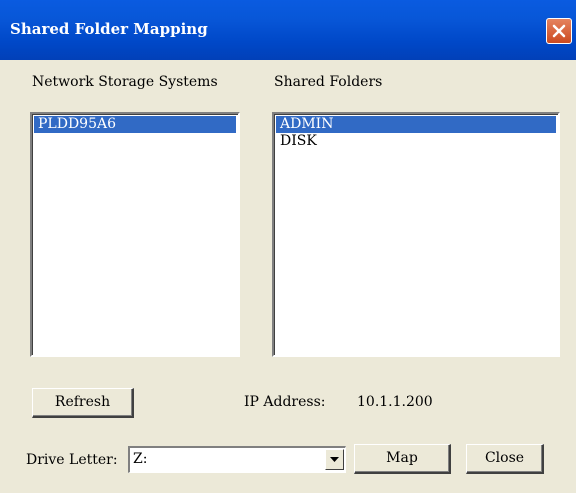 This screenshot has width=576, height=493. Describe the element at coordinates (140, 459) in the screenshot. I see `drive-letter-value: Z:` at that location.